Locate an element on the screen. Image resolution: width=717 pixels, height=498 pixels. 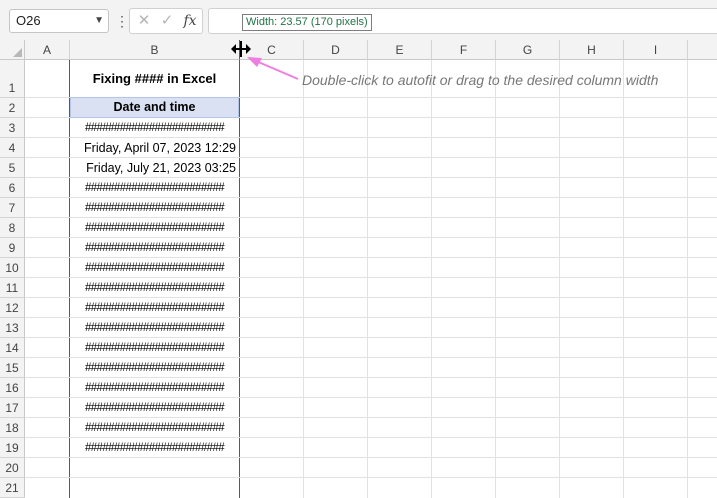
row-header-12: 12 is located at coordinates (12, 308).